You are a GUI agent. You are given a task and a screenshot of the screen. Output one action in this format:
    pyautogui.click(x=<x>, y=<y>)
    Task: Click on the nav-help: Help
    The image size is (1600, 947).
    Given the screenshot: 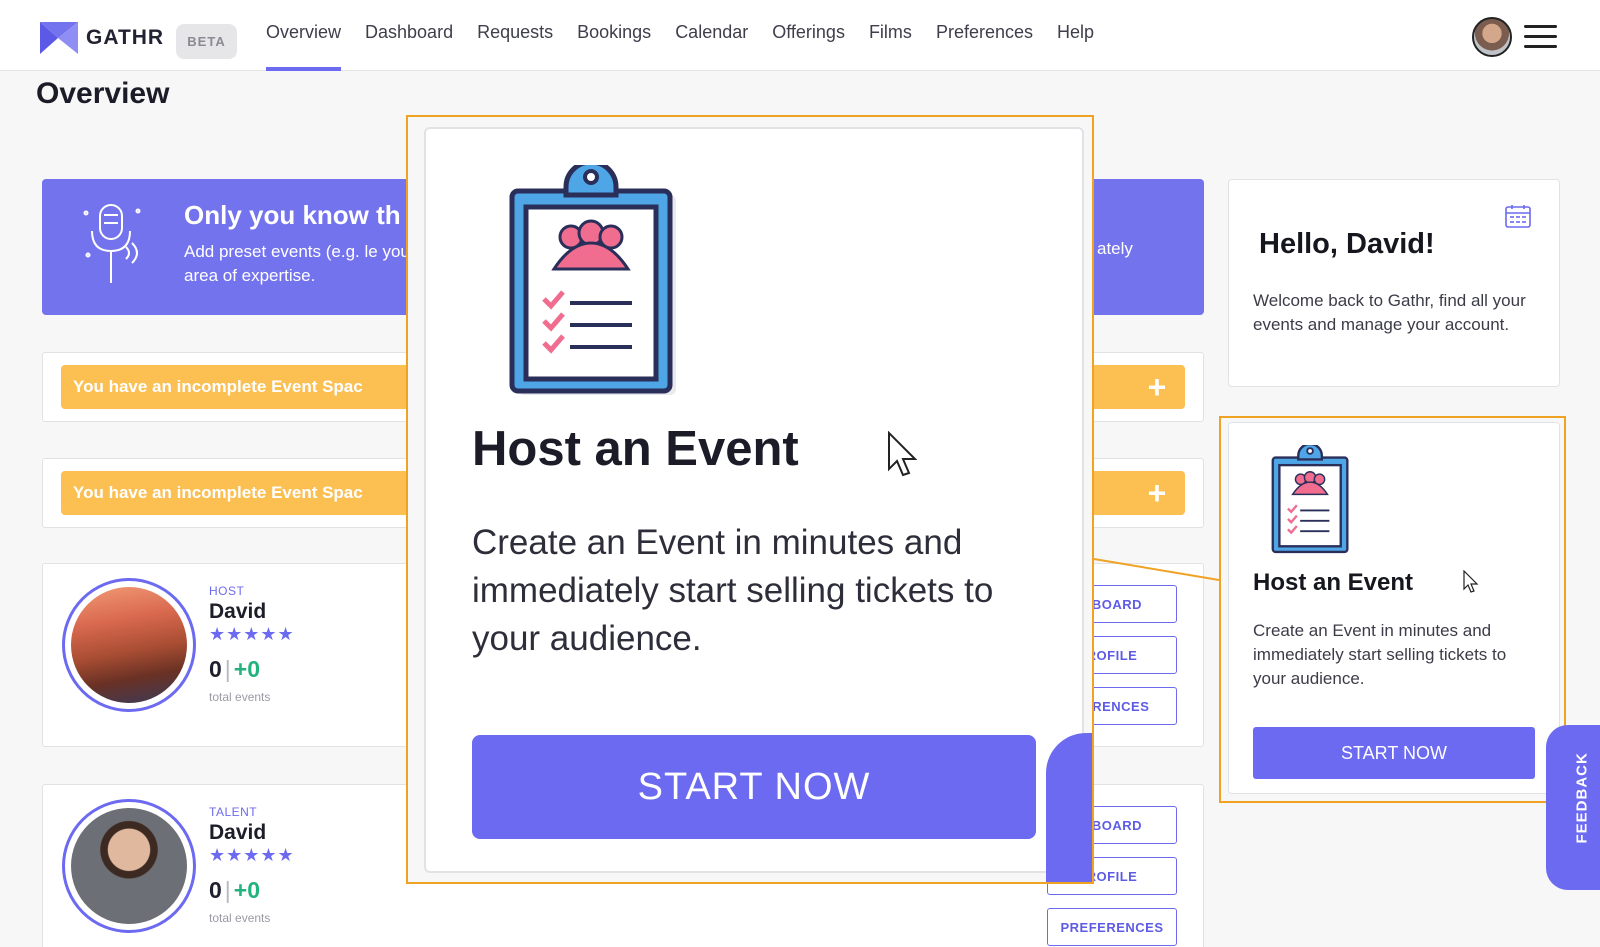 What is the action you would take?
    pyautogui.click(x=1075, y=35)
    